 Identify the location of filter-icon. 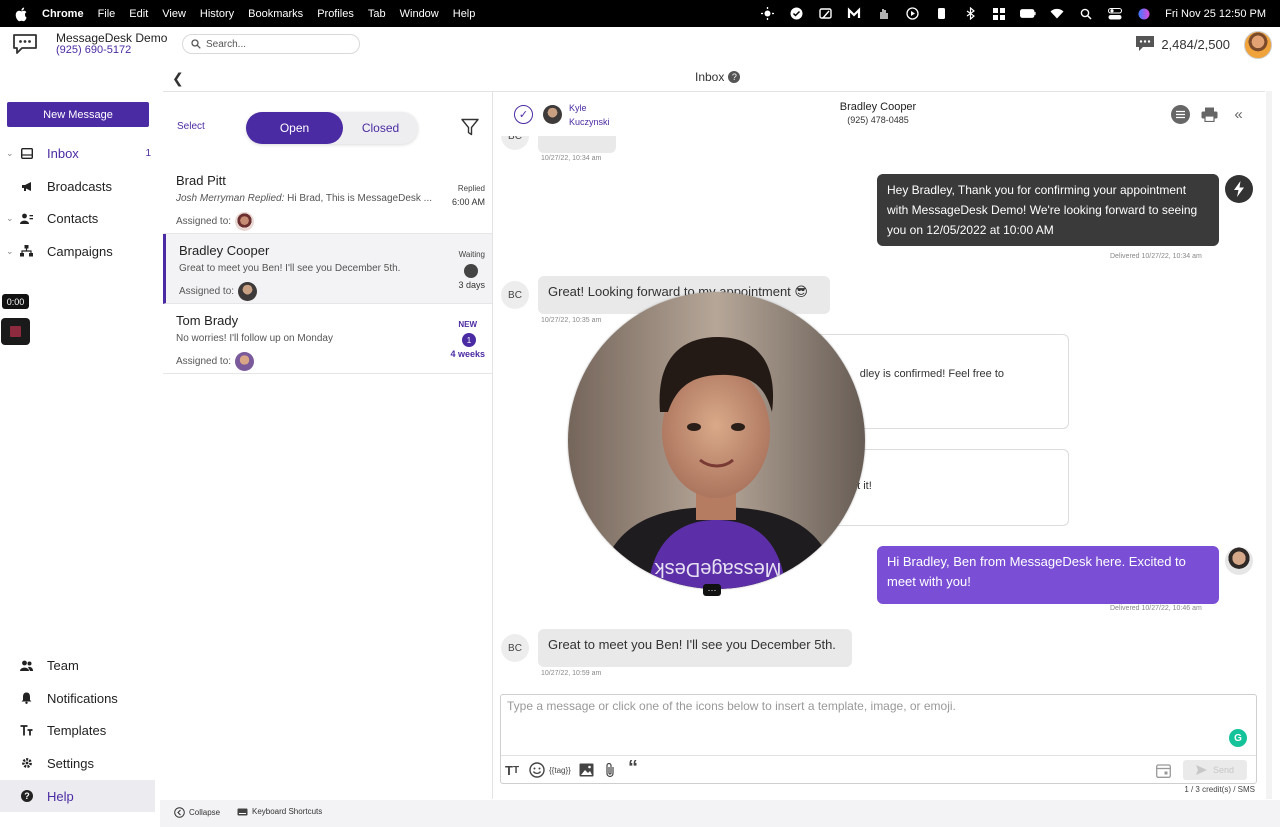
(470, 127).